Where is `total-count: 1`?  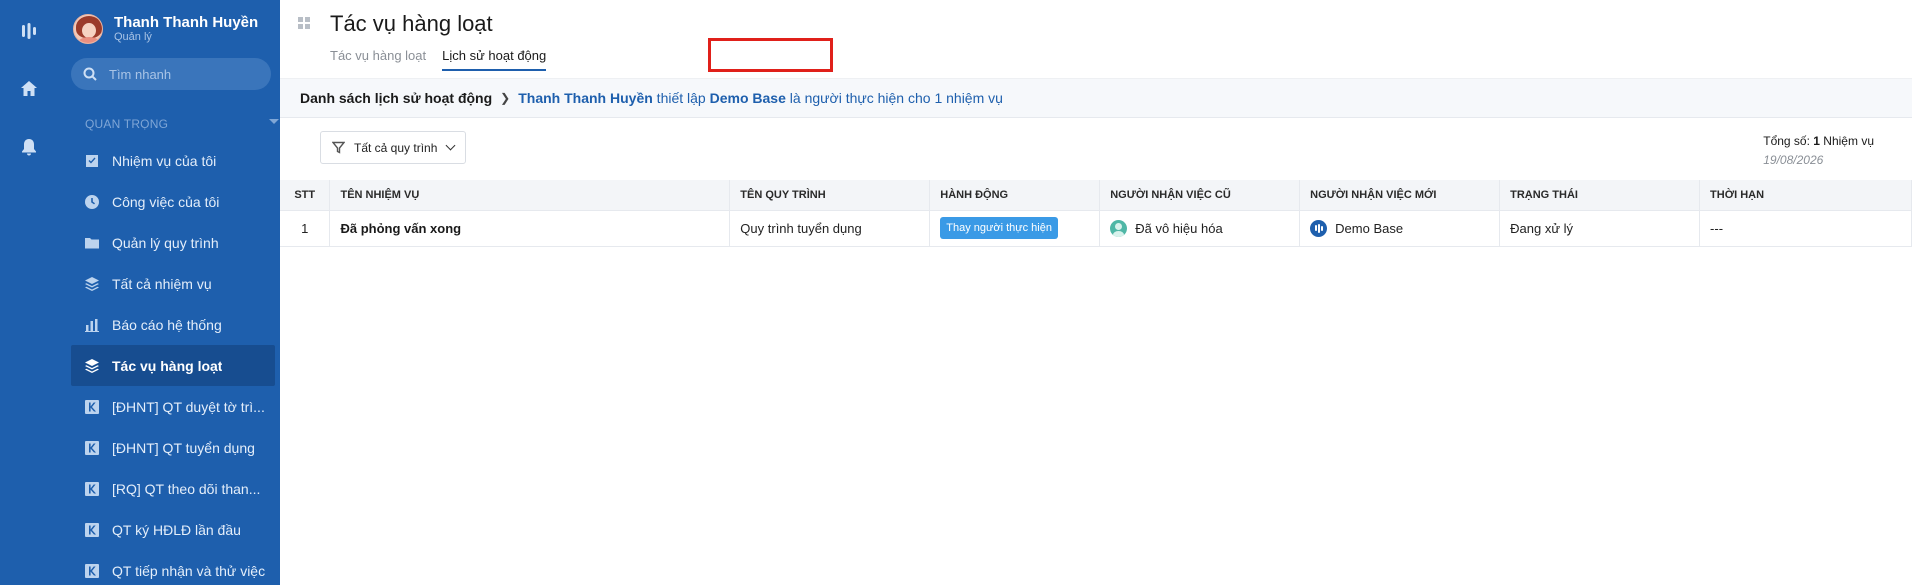 total-count: 1 is located at coordinates (1816, 141).